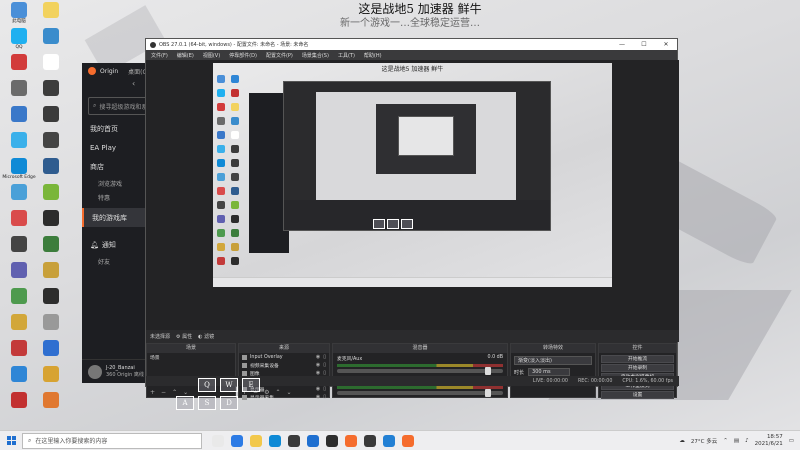  Describe the element at coordinates (277, 392) in the screenshot. I see `move-up-button: ⌃` at that location.